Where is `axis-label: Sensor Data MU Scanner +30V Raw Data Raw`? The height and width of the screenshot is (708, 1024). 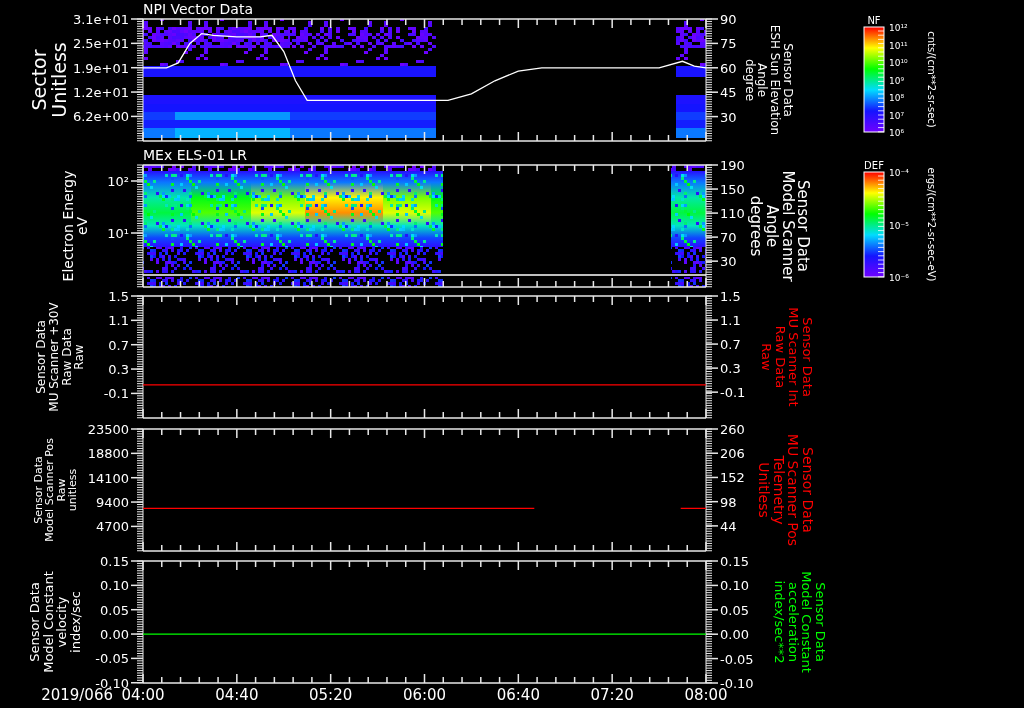 axis-label: Sensor Data MU Scanner +30V Raw Data Raw is located at coordinates (60, 357).